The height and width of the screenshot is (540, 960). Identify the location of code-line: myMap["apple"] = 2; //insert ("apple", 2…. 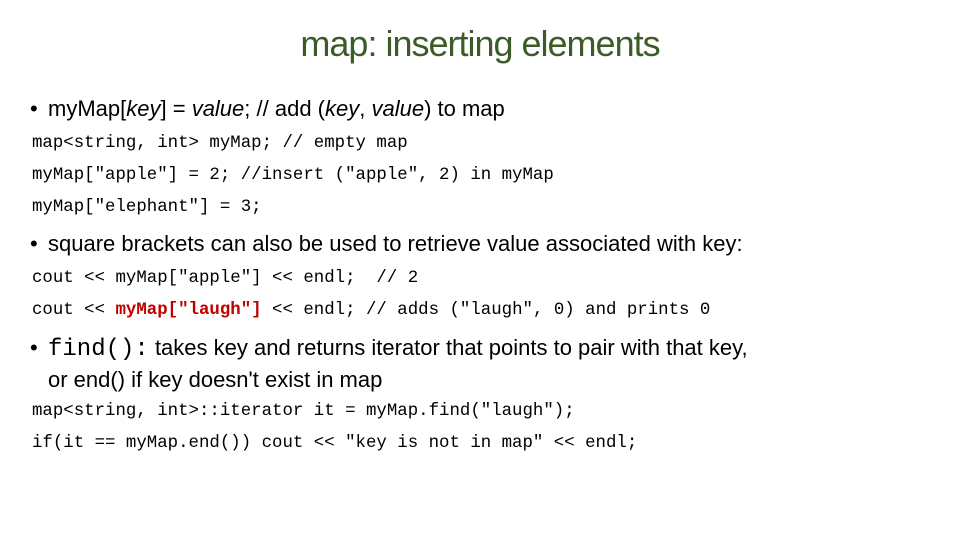
(293, 175).